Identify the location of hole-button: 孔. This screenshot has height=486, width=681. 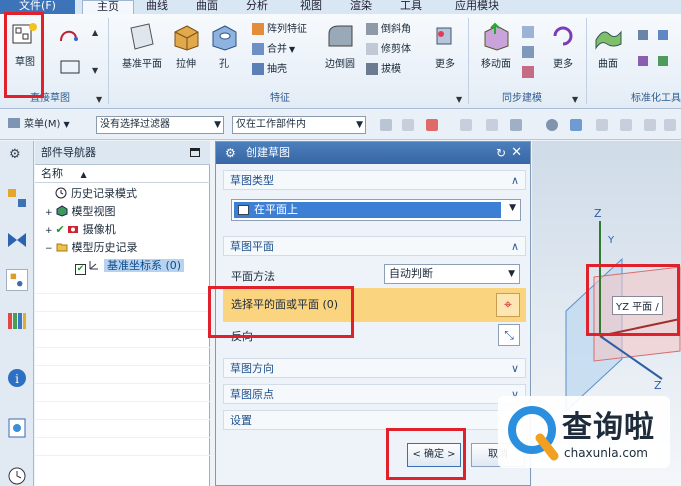
(224, 46).